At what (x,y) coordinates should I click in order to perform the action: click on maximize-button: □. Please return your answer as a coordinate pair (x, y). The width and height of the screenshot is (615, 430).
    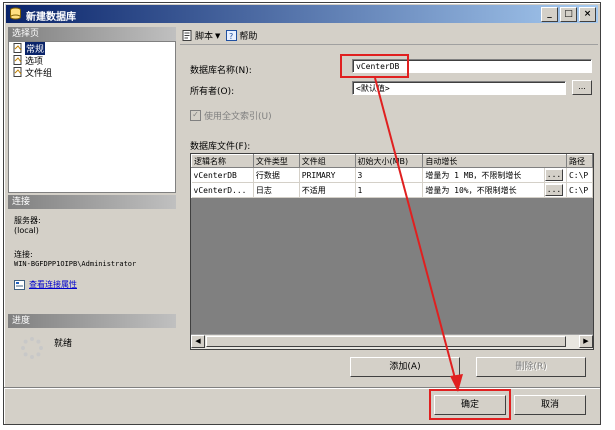
    Looking at the image, I should click on (568, 14).